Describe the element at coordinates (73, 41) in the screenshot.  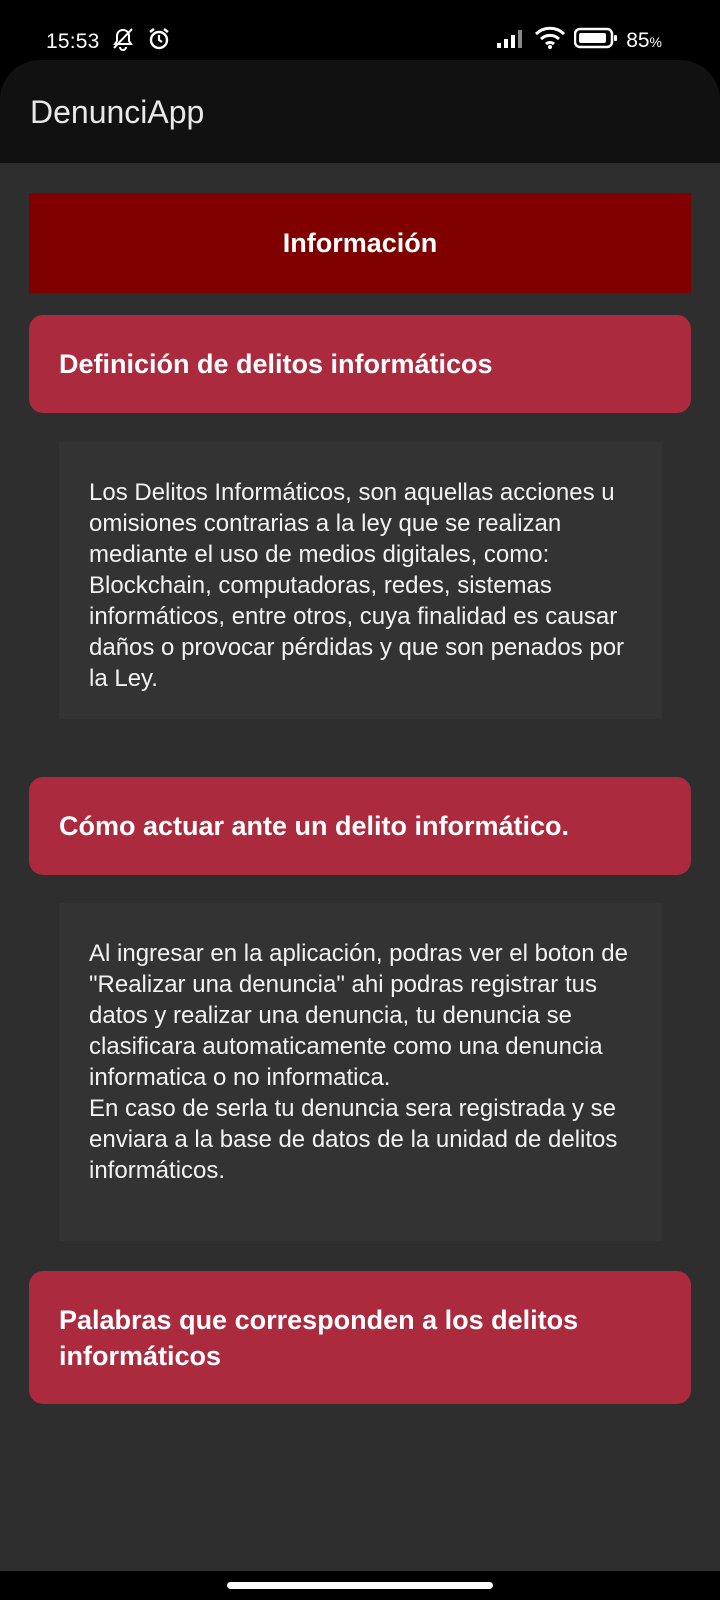
I see `clock: 15:53` at that location.